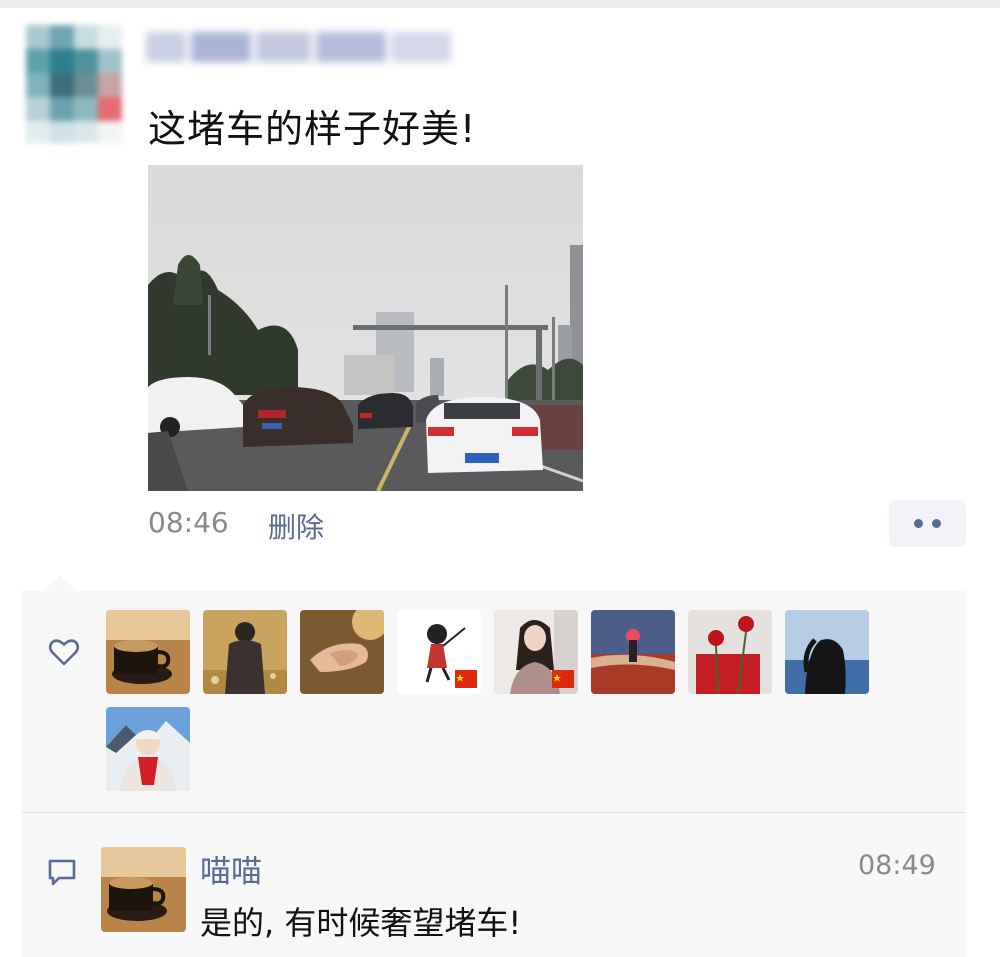 This screenshot has width=1000, height=957. I want to click on author-avatar, so click(74, 84).